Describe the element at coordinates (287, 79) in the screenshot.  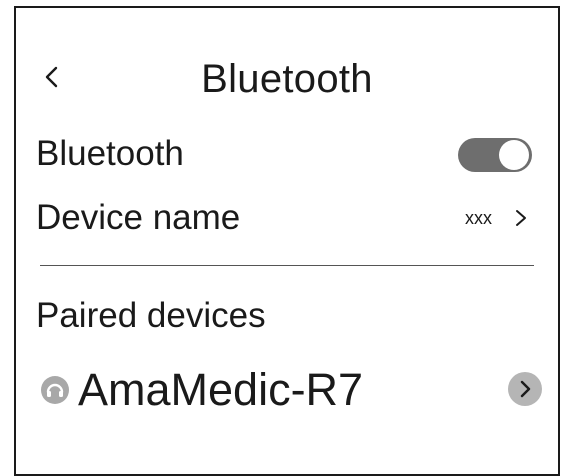
I see `page-title: Bluetooth` at that location.